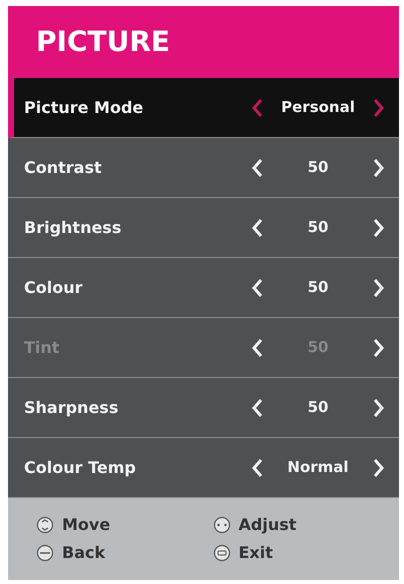 The width and height of the screenshot is (404, 584). Describe the element at coordinates (86, 525) in the screenshot. I see `help-label: Move` at that location.